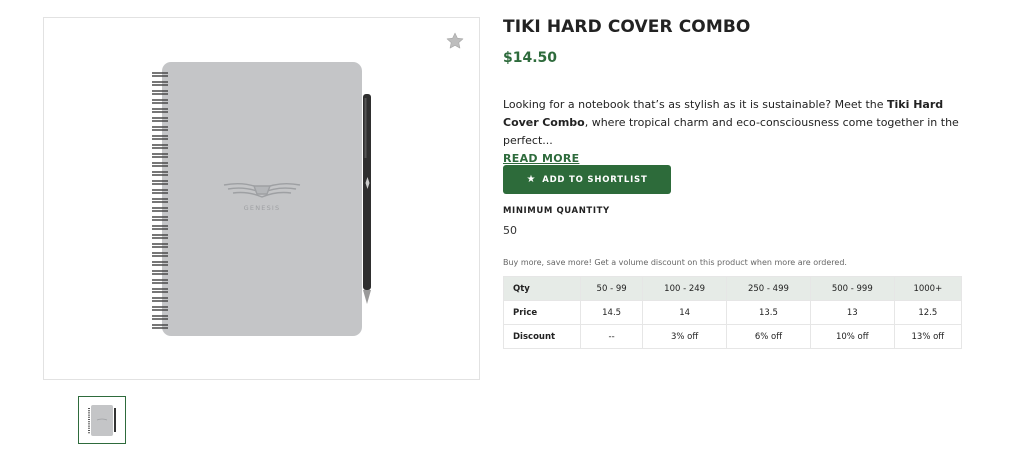  I want to click on svg-text: GENESIS, so click(262, 208).